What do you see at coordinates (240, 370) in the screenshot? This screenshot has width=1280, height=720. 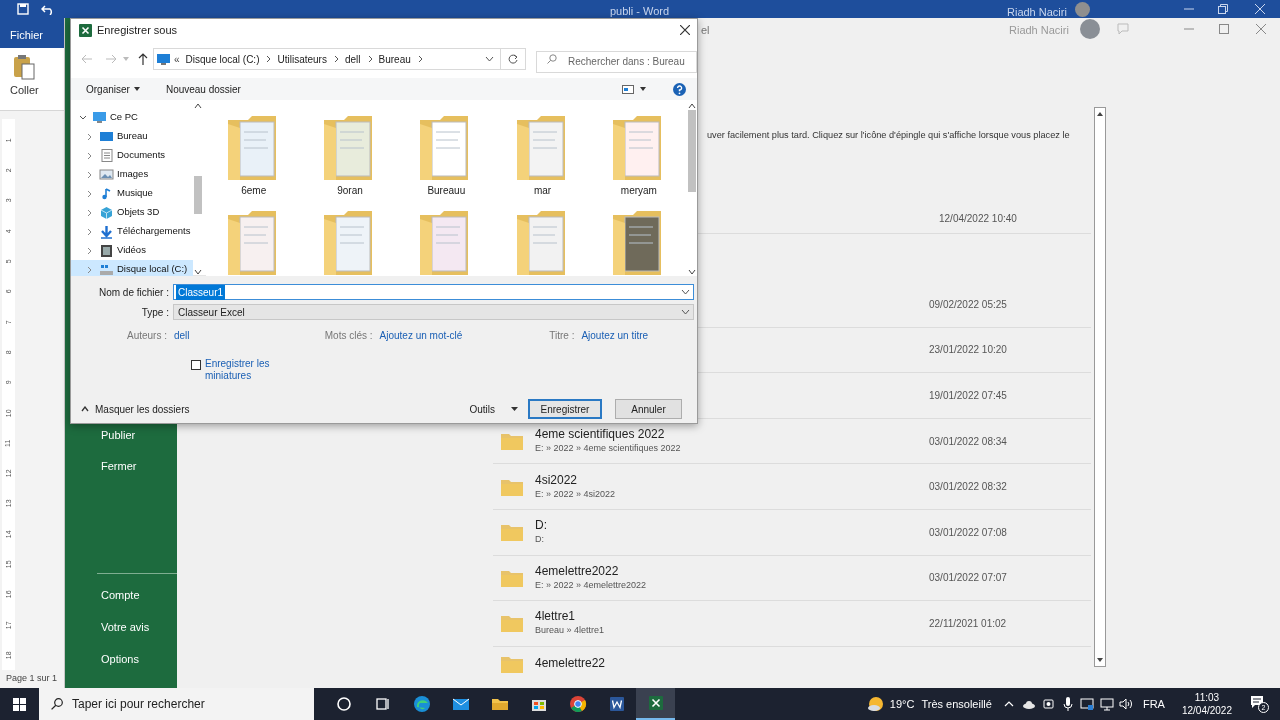 I see `checkbox-label: Enregistrer les miniatures` at bounding box center [240, 370].